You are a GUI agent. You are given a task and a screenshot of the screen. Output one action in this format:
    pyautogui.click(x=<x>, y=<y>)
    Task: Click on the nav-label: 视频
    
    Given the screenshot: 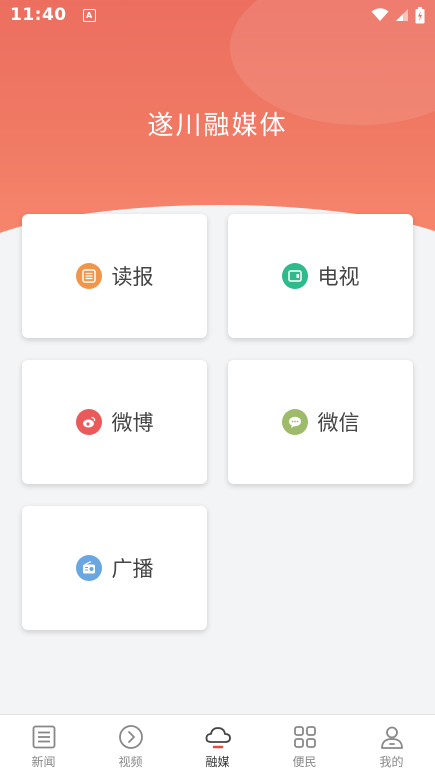 What is the action you would take?
    pyautogui.click(x=130, y=762)
    